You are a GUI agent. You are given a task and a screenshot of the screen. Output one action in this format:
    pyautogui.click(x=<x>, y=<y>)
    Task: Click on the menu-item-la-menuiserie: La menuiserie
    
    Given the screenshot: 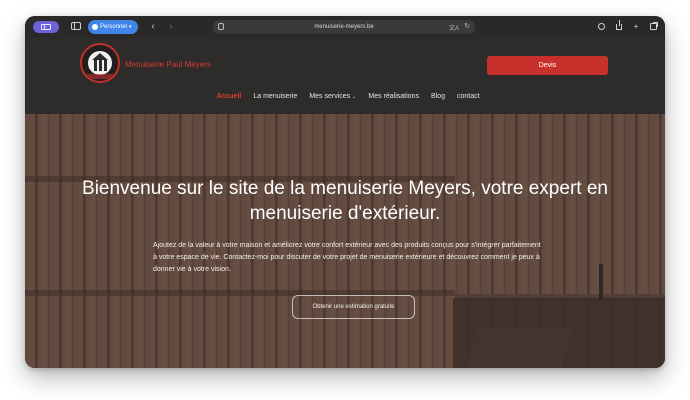 What is the action you would take?
    pyautogui.click(x=275, y=99)
    